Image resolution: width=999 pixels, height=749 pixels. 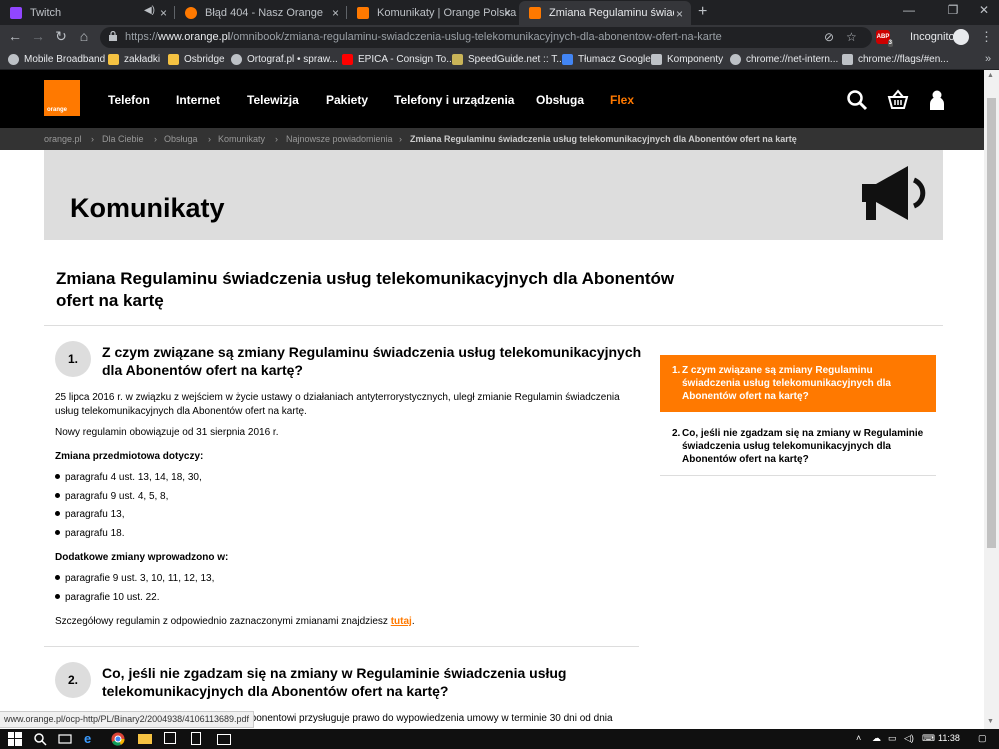 What do you see at coordinates (123, 139) in the screenshot?
I see `breadcrumb-link: Dla Ciebie` at bounding box center [123, 139].